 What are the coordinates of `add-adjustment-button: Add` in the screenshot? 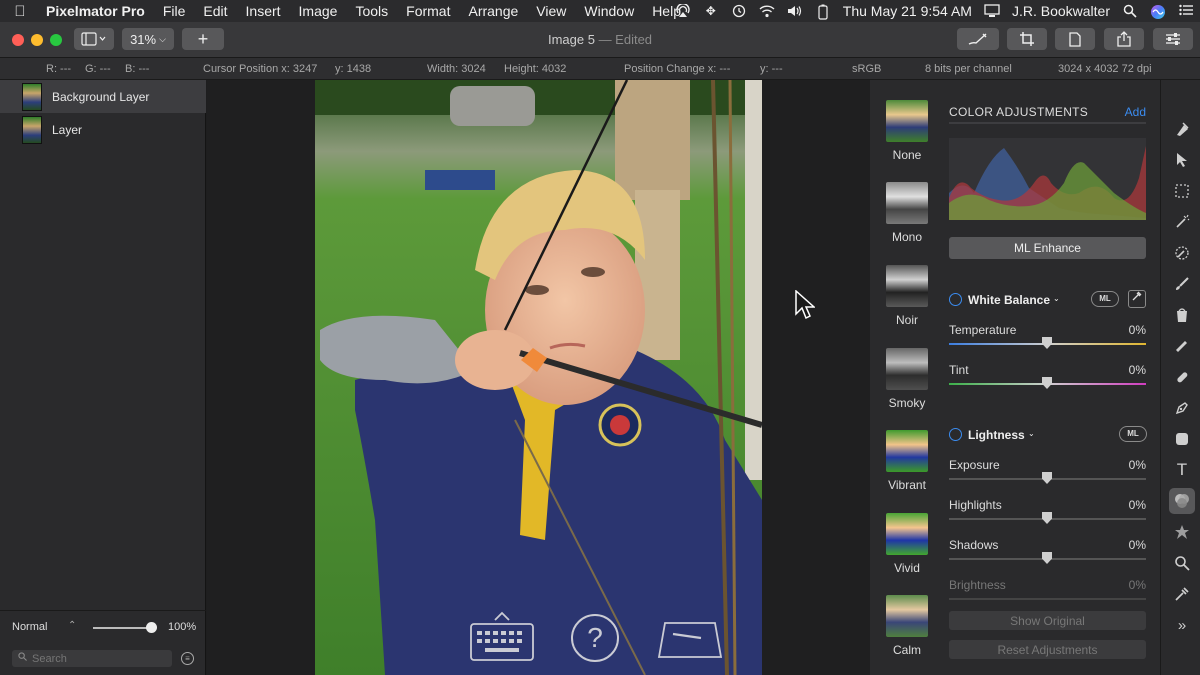 It's located at (1135, 112).